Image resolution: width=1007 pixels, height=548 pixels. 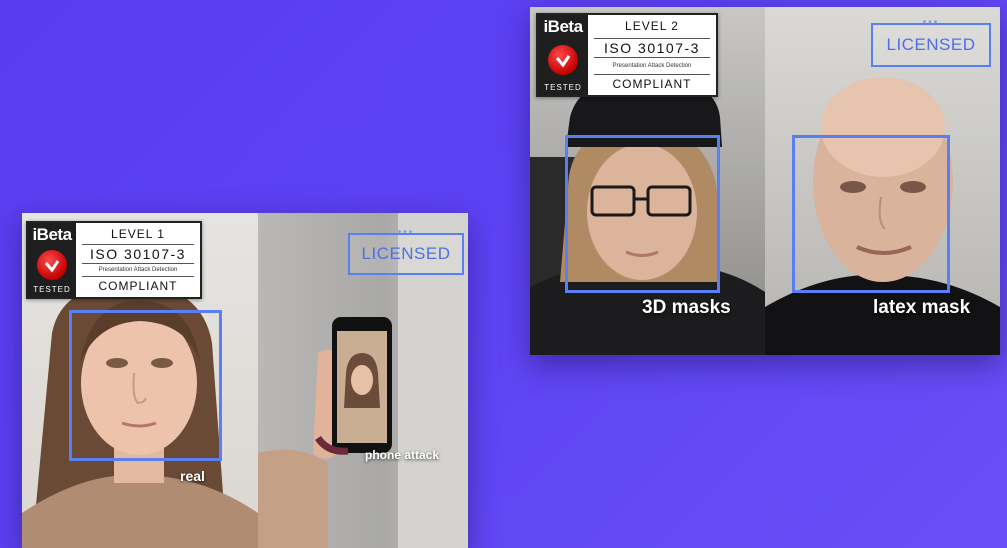 What do you see at coordinates (138, 234) in the screenshot?
I see `level-label: LEVEL 1` at bounding box center [138, 234].